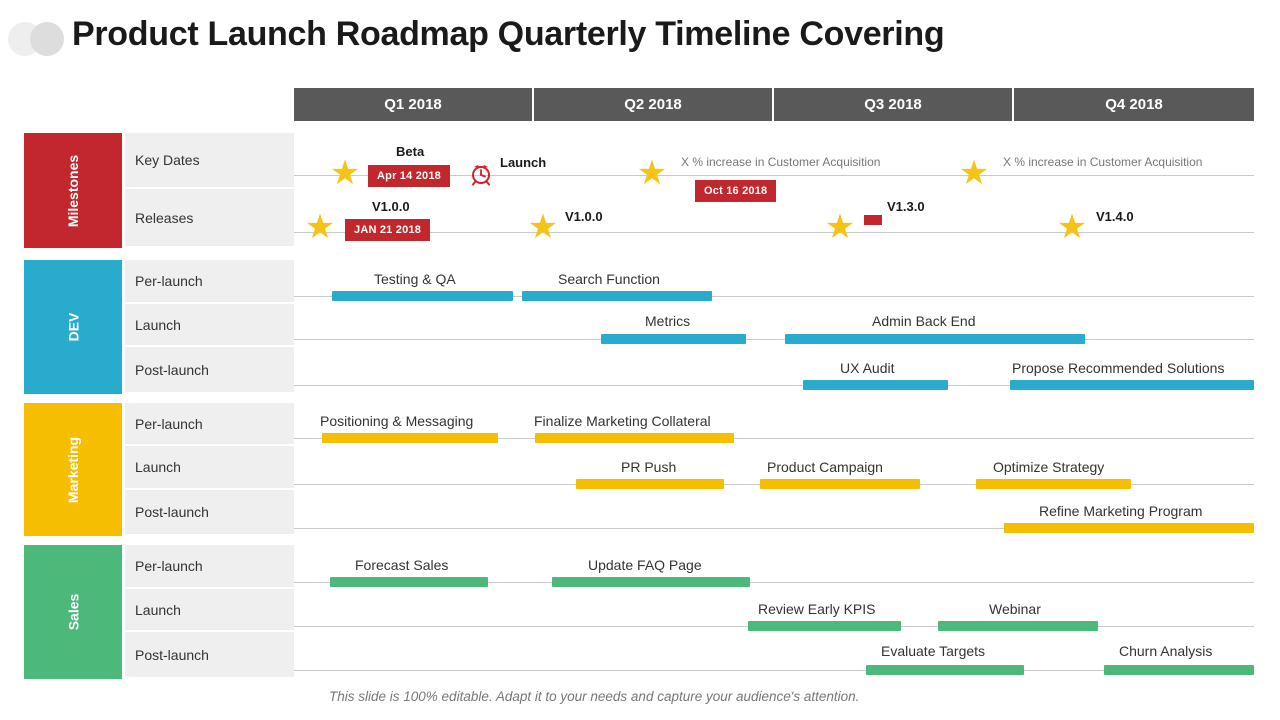 The width and height of the screenshot is (1280, 720). I want to click on group-label-text: Milestones, so click(72, 190).